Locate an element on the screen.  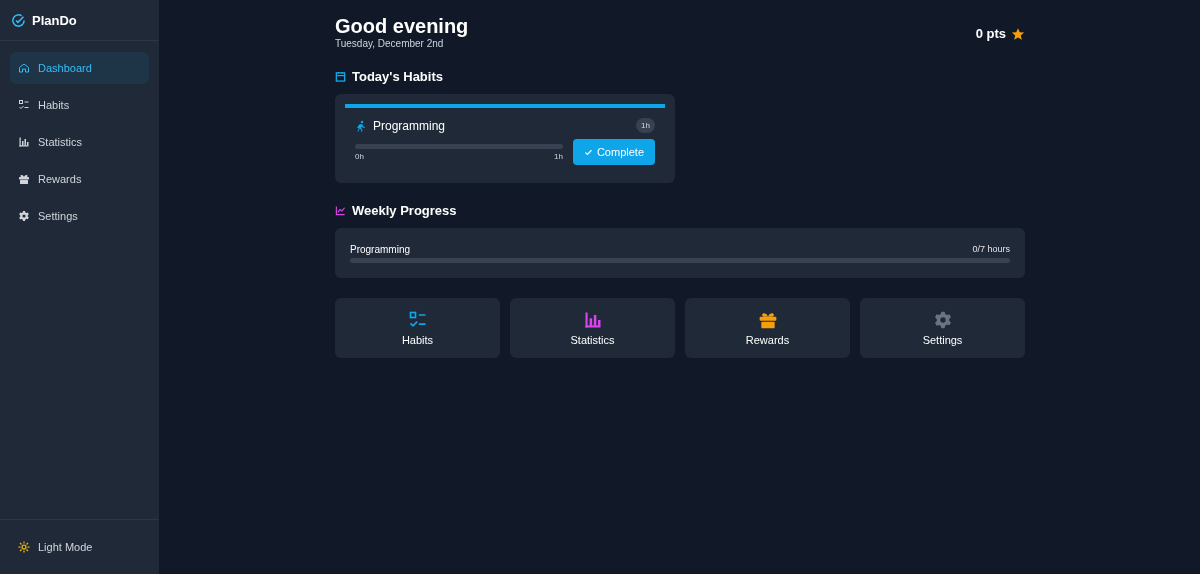
points-text: 0 pts is located at coordinates (990, 33).